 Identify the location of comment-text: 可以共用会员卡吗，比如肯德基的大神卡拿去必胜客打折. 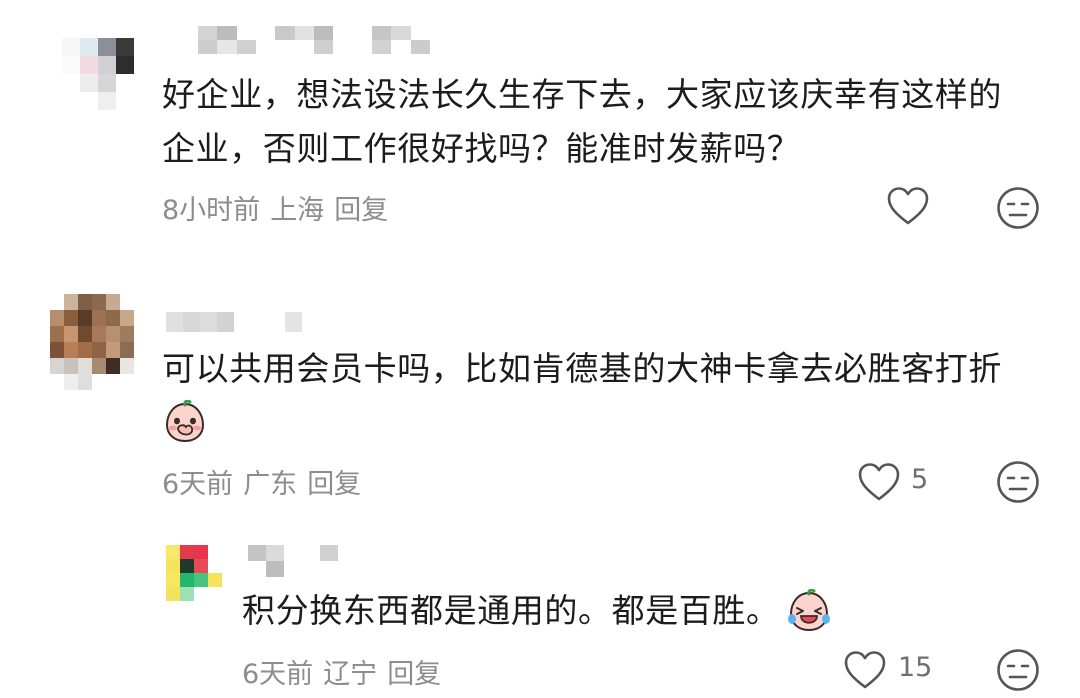
(582, 369).